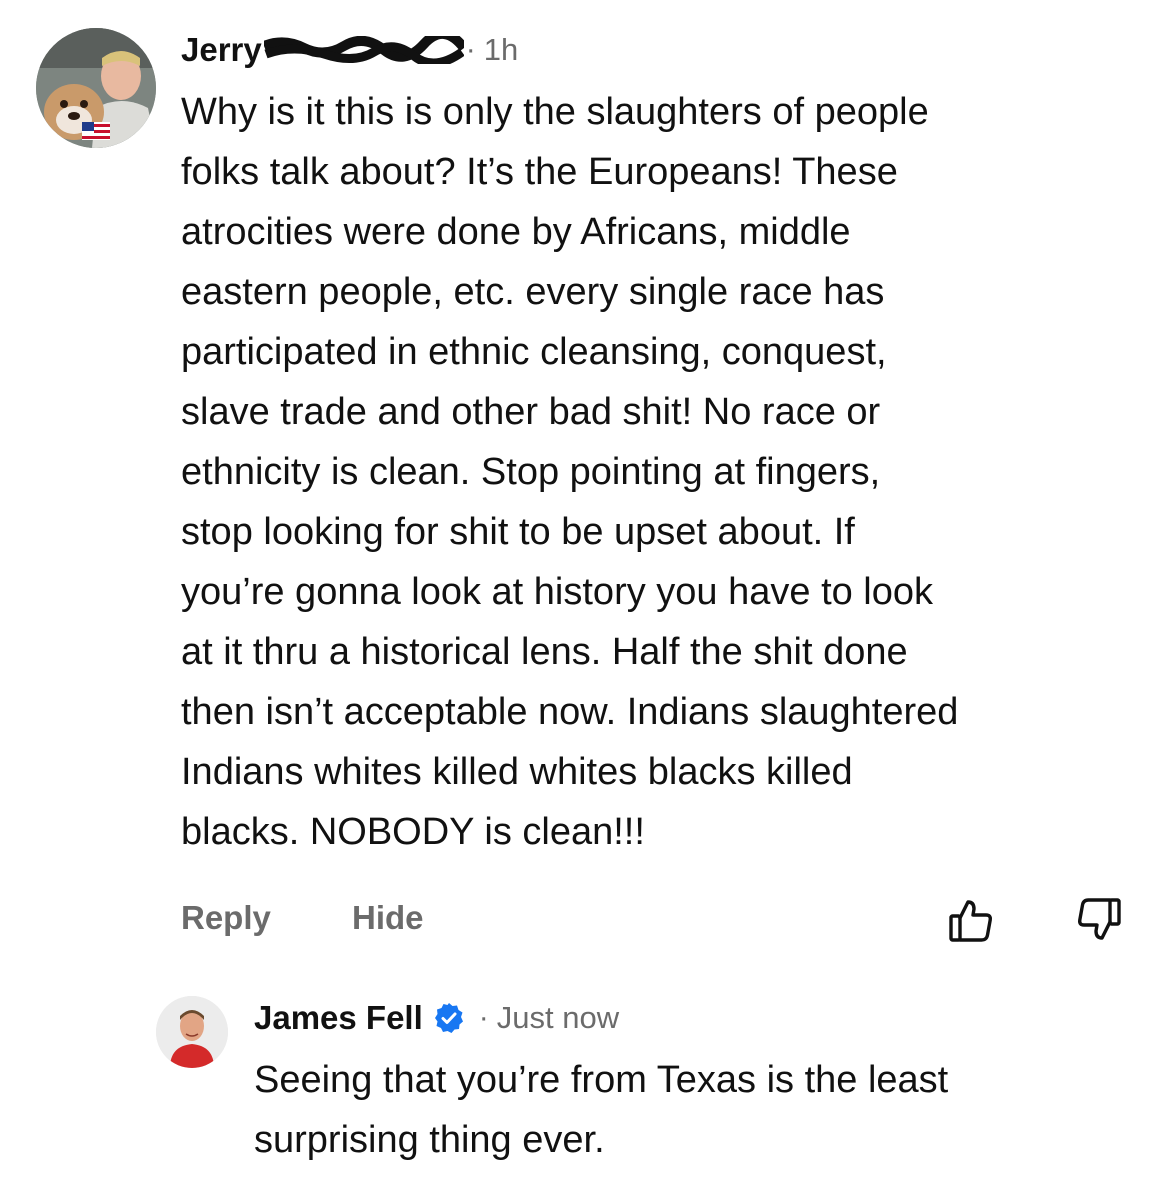 Image resolution: width=1169 pixels, height=1186 pixels. I want to click on thumbs-up-icon, so click(971, 920).